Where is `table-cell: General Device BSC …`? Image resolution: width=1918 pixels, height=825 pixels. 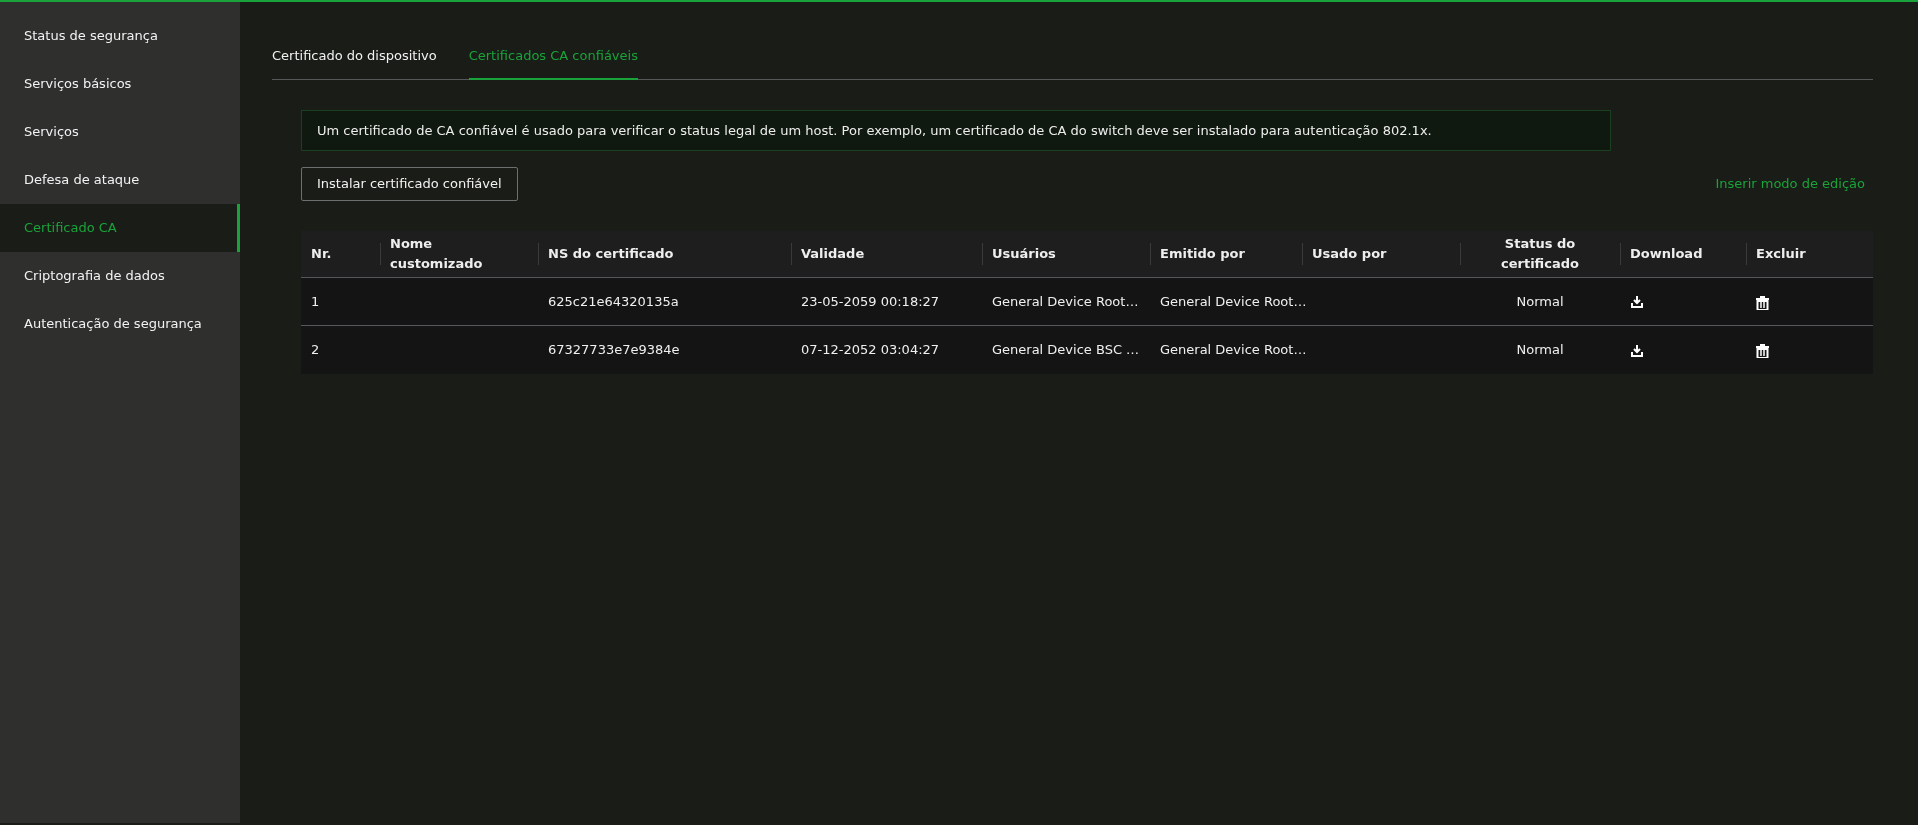 table-cell: General Device BSC … is located at coordinates (1066, 349).